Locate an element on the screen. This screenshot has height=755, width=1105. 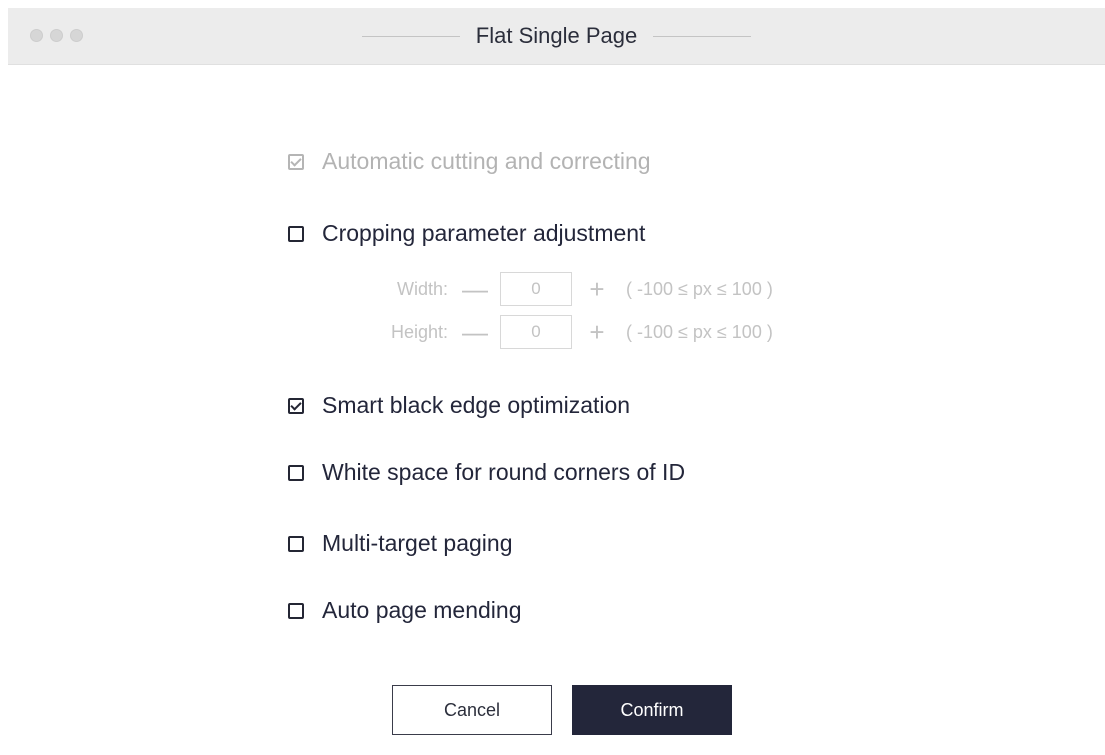
option-label: Smart black edge optimization is located at coordinates (476, 405).